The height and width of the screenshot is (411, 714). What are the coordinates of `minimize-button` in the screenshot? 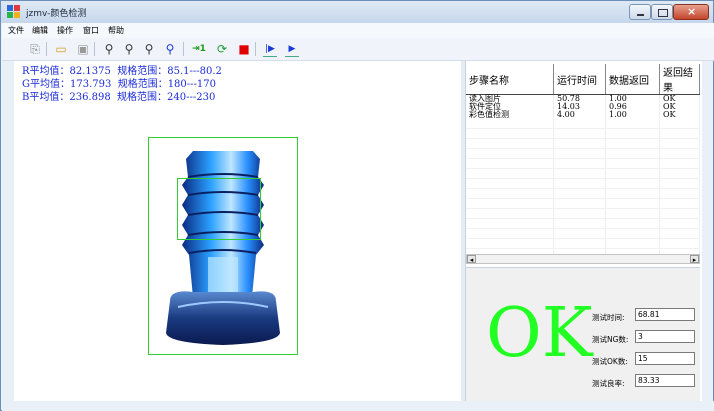 It's located at (640, 12).